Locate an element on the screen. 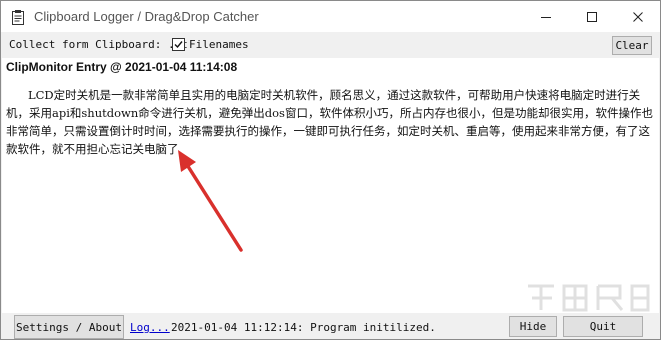 The width and height of the screenshot is (661, 340). title-bar: Clipboard Logger / Drag&Drop Catcher is located at coordinates (330, 16).